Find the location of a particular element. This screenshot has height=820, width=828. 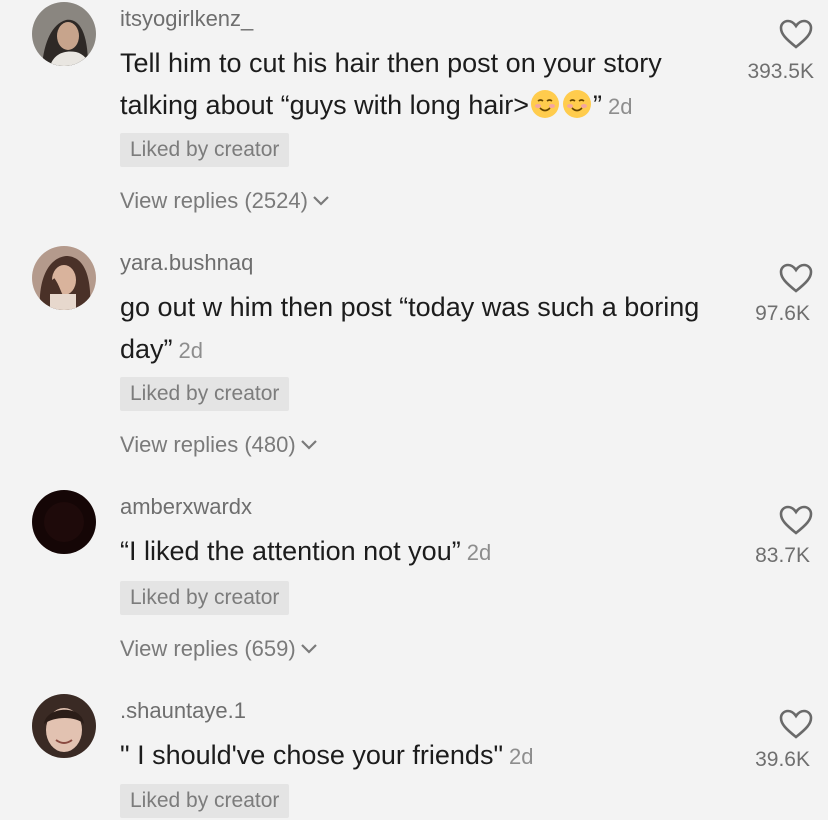

like-count: 97.6K is located at coordinates (782, 313).